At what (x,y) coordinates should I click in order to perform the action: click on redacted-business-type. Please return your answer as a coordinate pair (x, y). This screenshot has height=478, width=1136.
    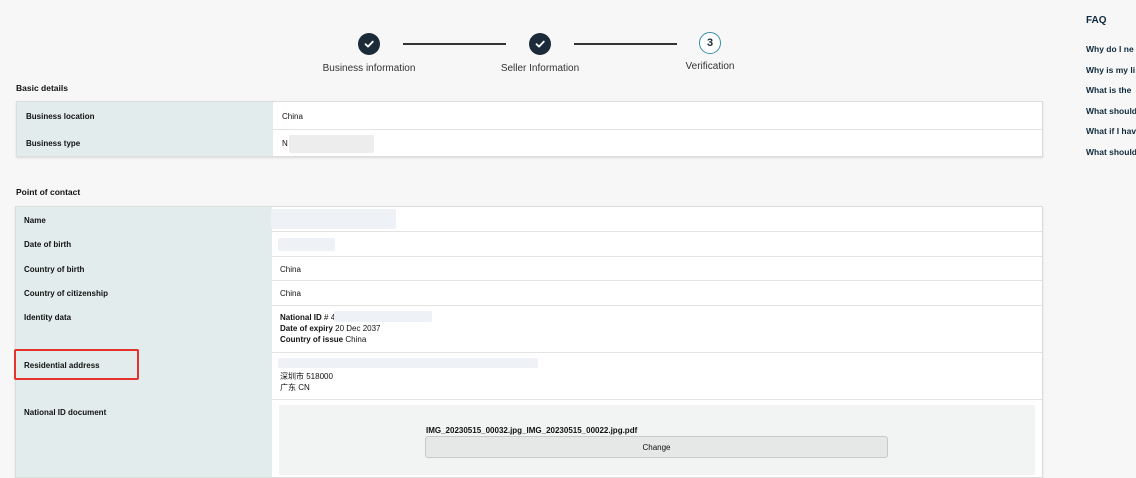
    Looking at the image, I should click on (331, 144).